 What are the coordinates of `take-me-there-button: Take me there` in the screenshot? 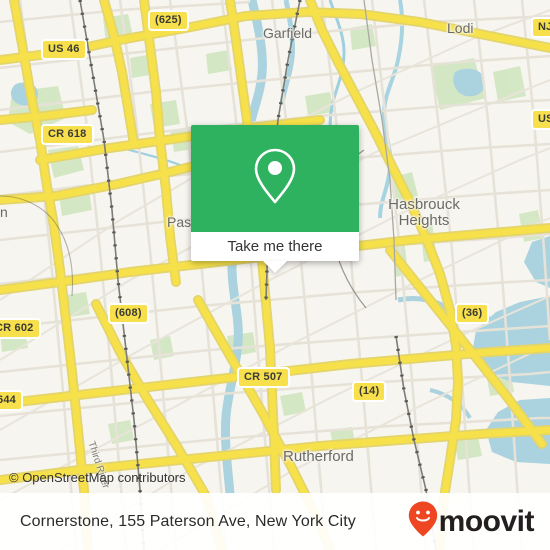 It's located at (275, 246).